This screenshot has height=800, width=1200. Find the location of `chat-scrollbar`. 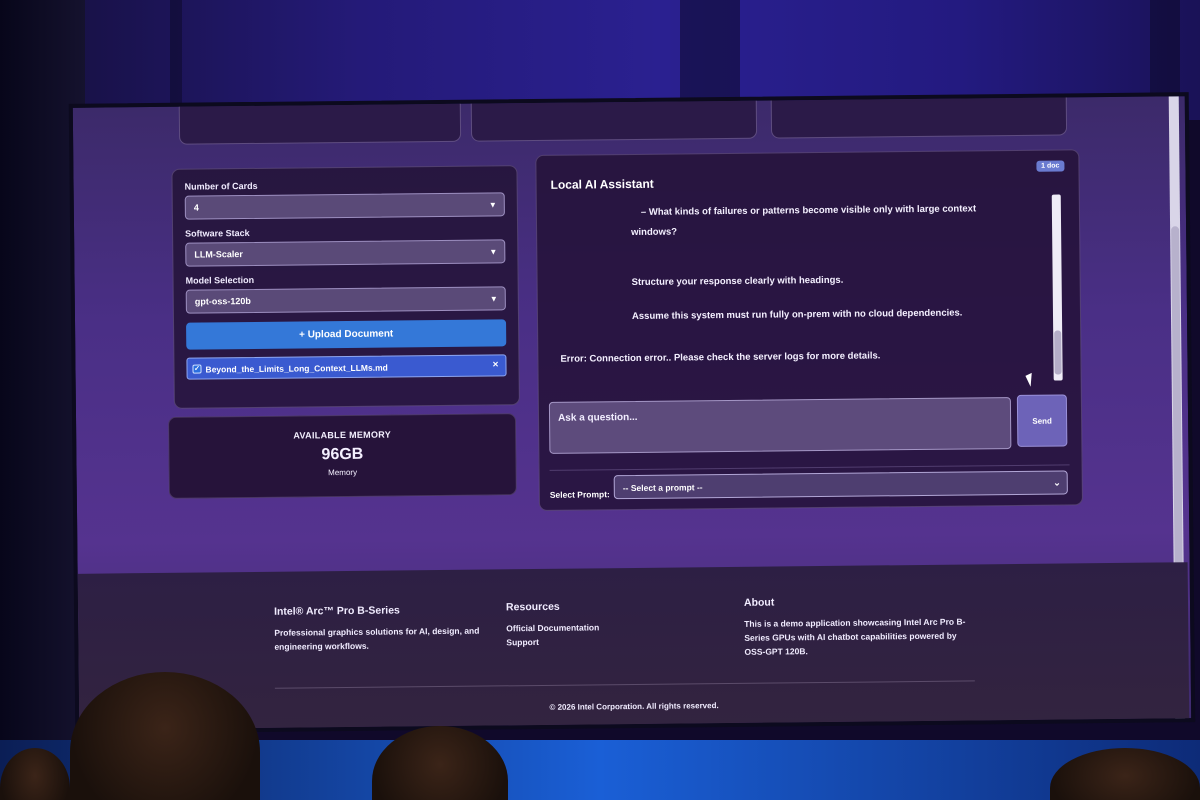

chat-scrollbar is located at coordinates (1057, 287).